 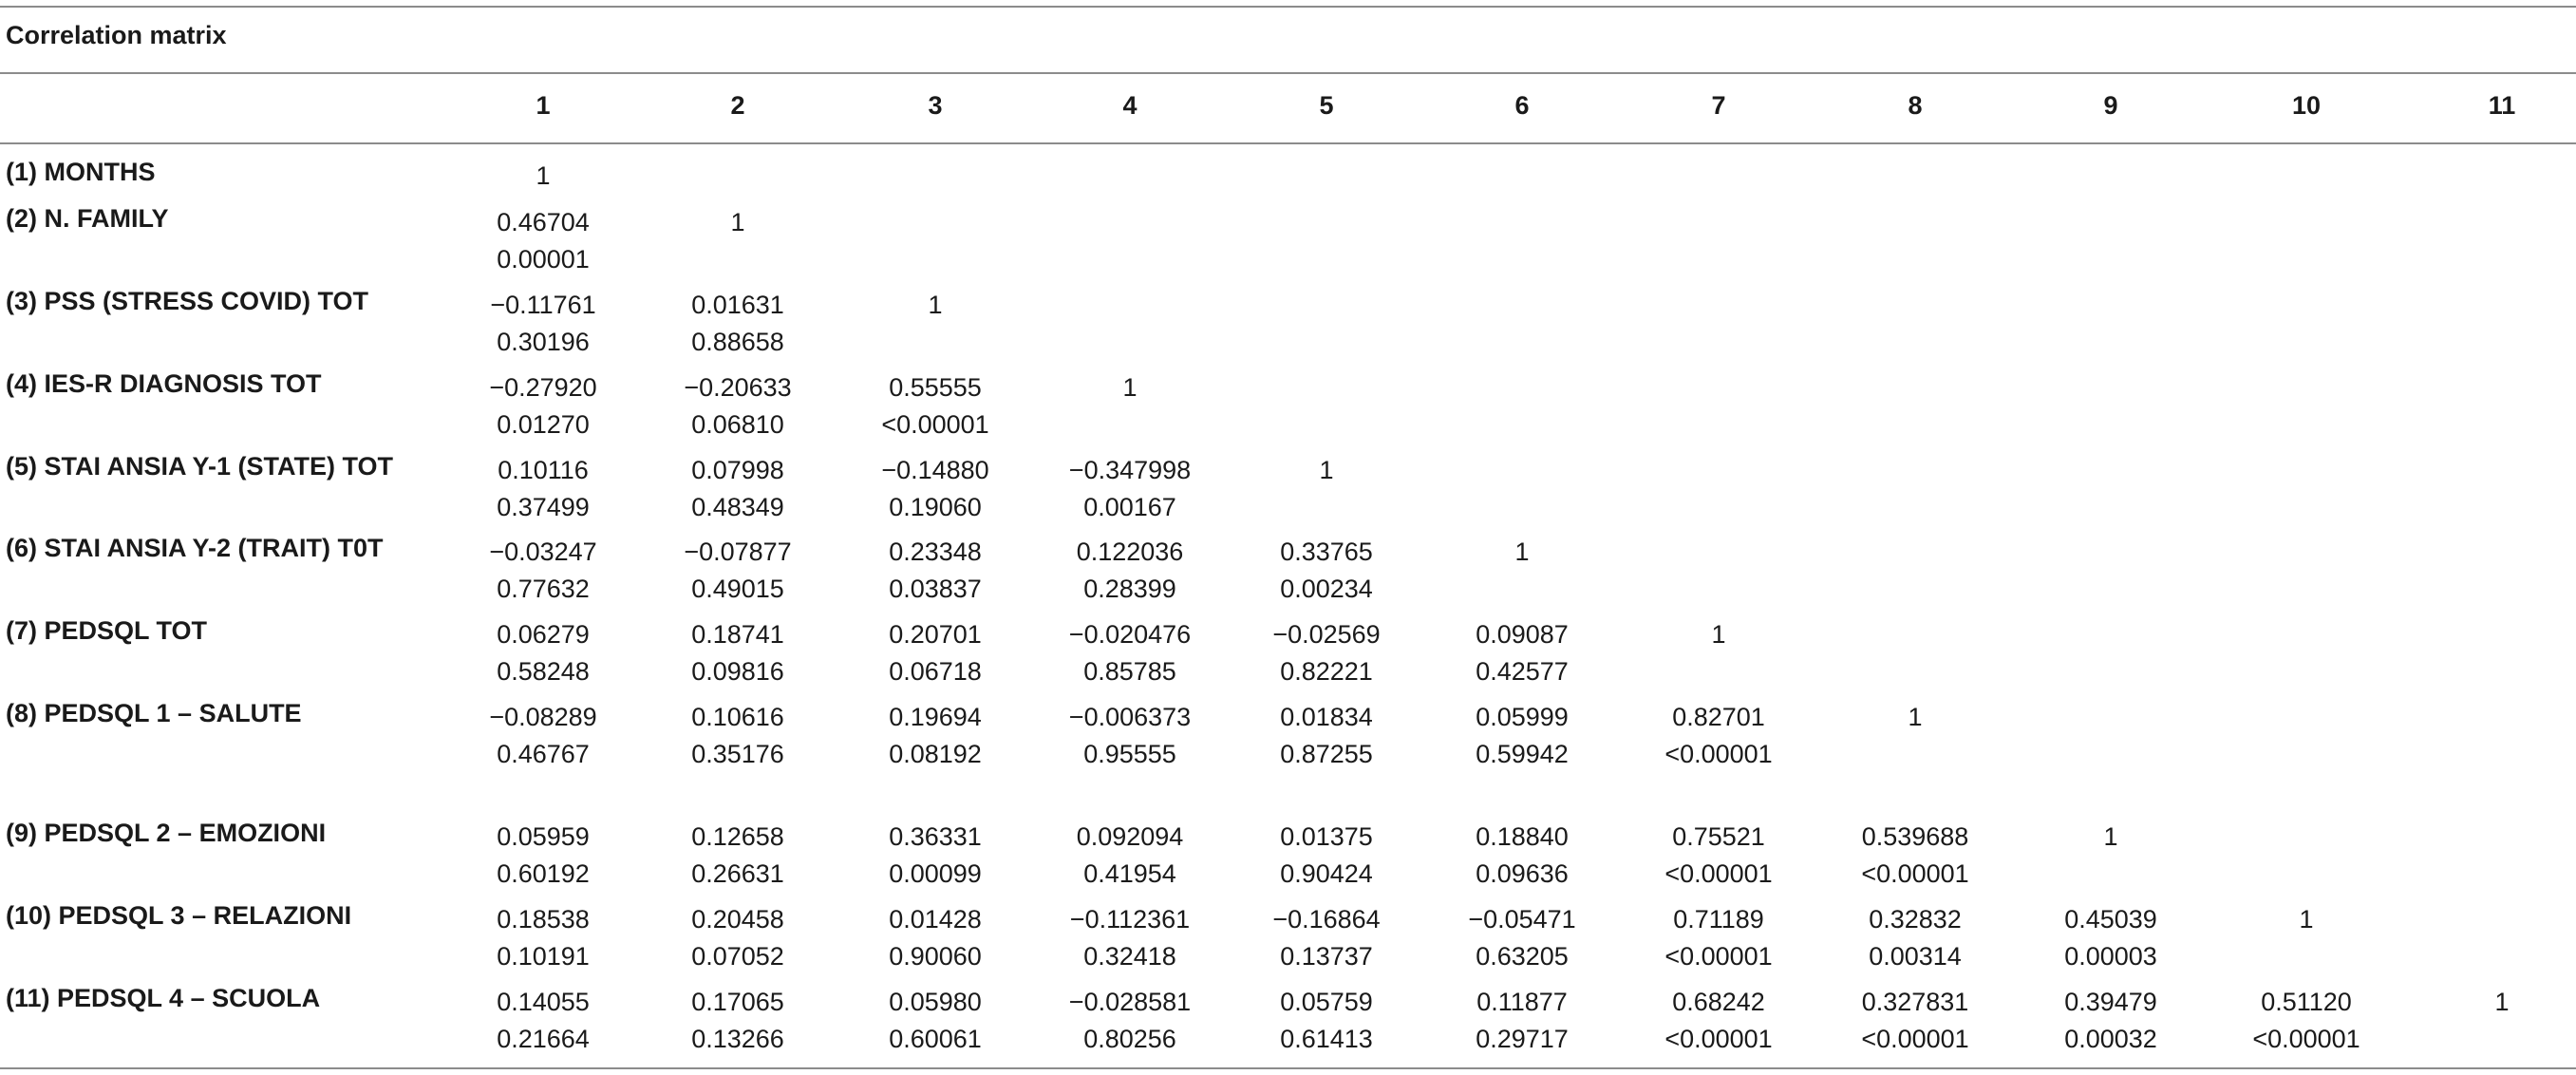 I want to click on p-value: 0.63205, so click(x=1522, y=956).